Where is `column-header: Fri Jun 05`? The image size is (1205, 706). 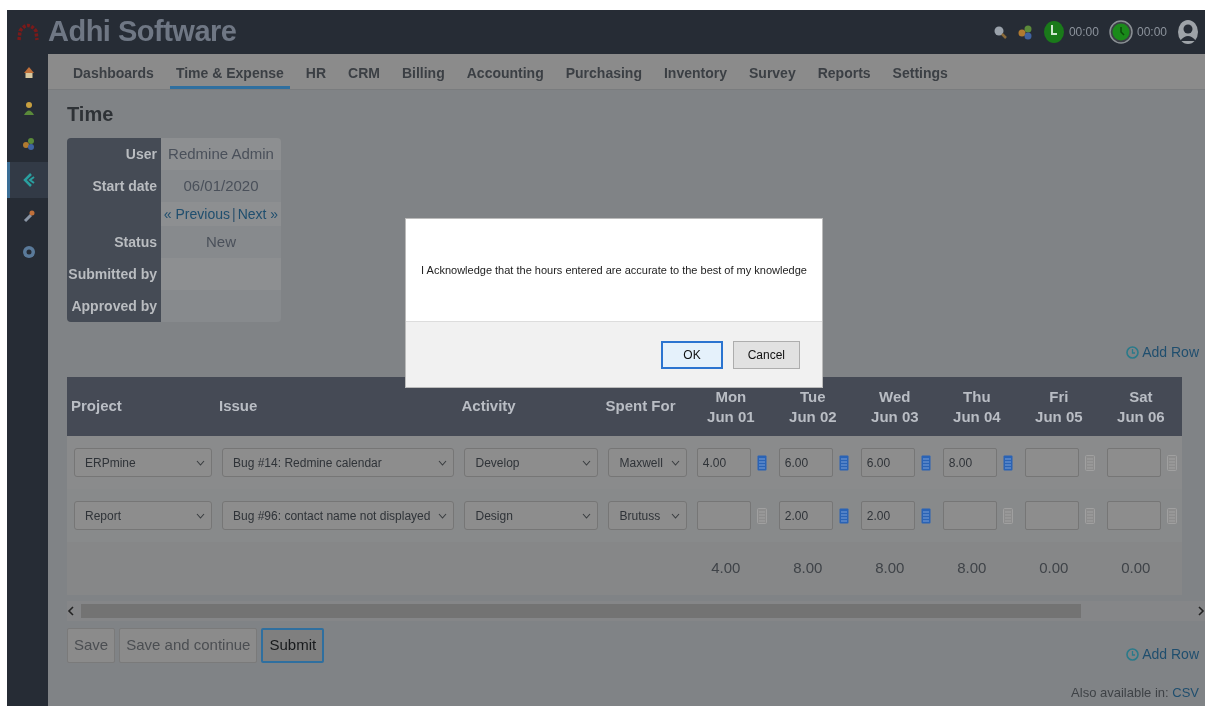 column-header: Fri Jun 05 is located at coordinates (1058, 406).